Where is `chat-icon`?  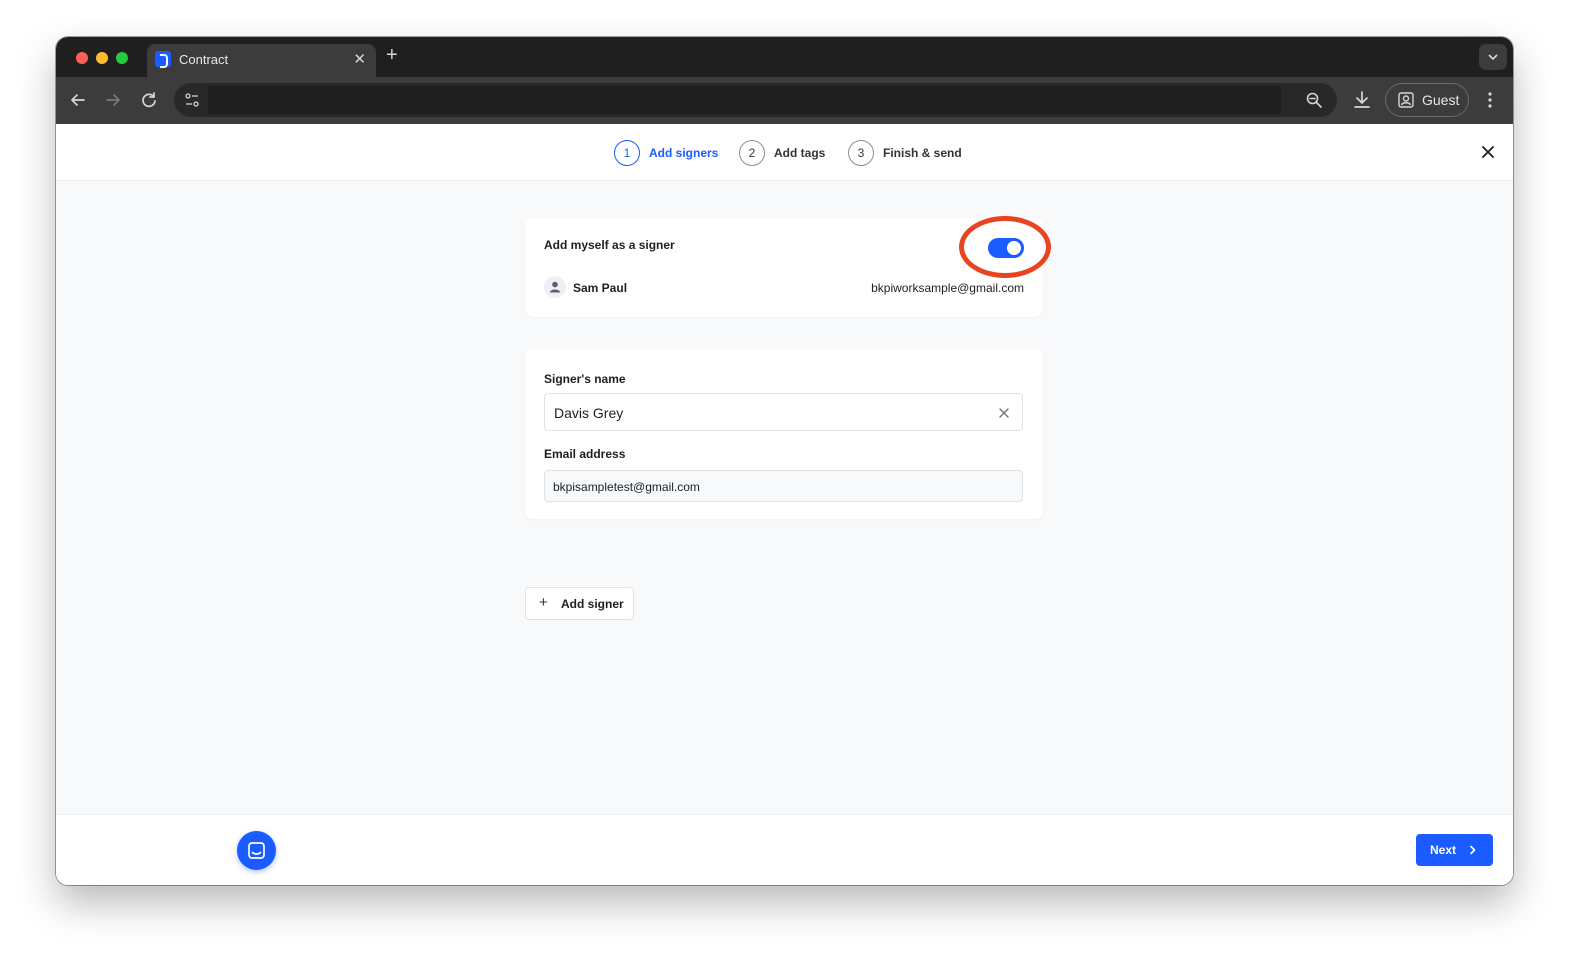 chat-icon is located at coordinates (256, 850).